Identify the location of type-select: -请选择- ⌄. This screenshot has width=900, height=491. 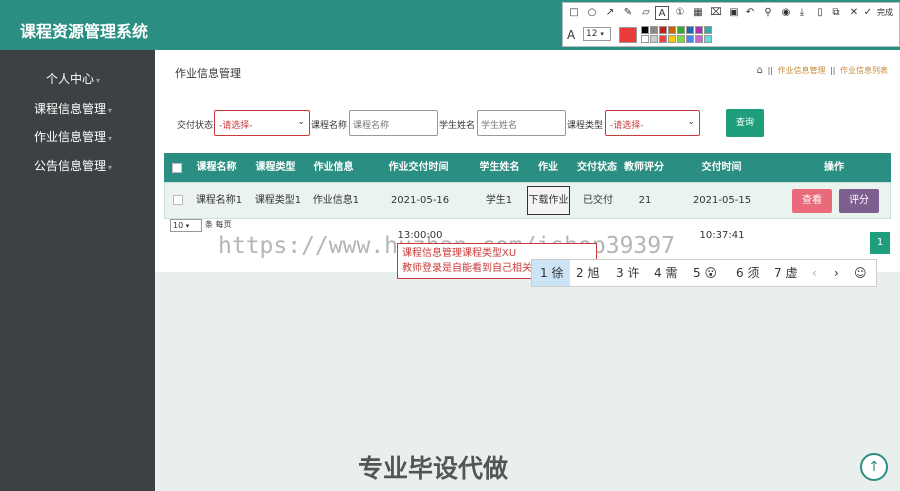
(652, 123).